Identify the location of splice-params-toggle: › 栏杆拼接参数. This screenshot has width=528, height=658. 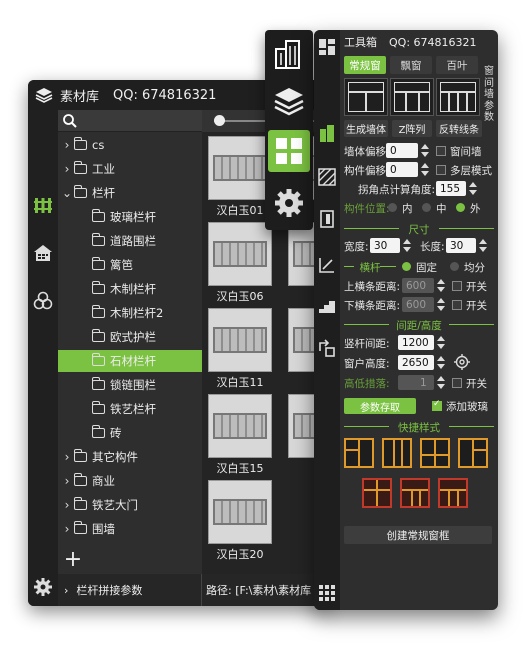
(130, 590).